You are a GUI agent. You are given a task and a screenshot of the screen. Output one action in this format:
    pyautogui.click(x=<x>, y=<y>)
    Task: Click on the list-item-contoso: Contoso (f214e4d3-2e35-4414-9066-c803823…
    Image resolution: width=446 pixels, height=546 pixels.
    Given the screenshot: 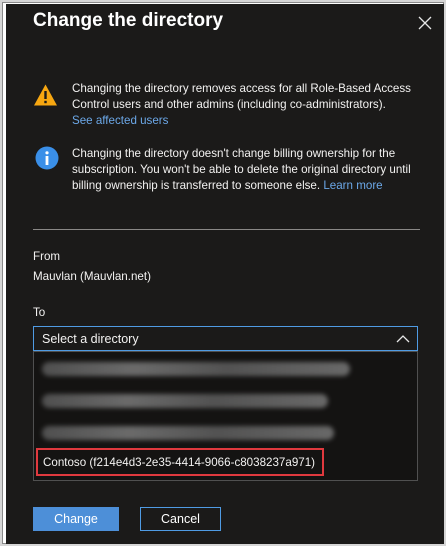 What is the action you would take?
    pyautogui.click(x=180, y=462)
    